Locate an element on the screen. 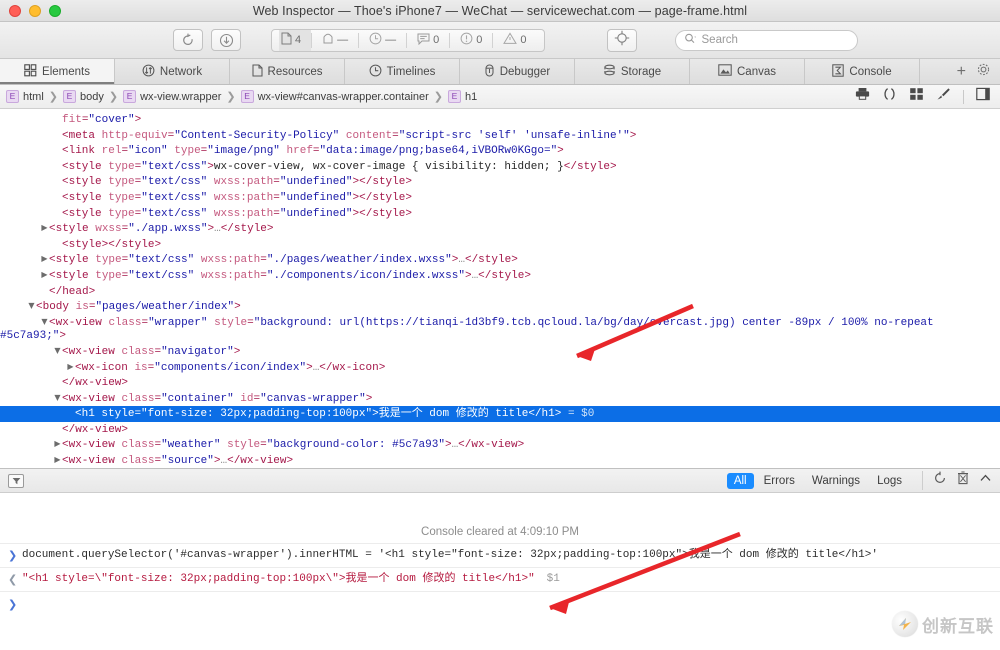 This screenshot has width=1000, height=650. filter-logs: Logs is located at coordinates (889, 481).